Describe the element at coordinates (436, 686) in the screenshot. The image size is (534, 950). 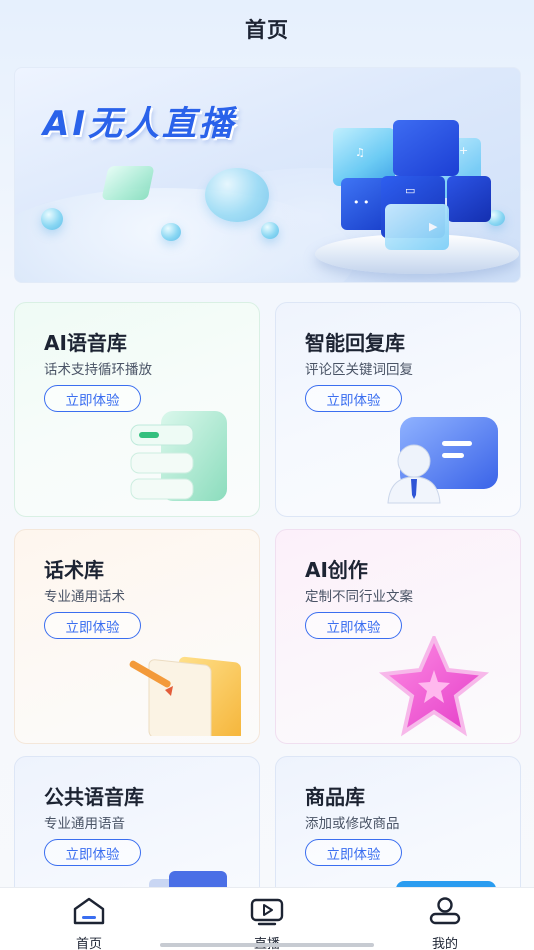
I see `star-icon` at that location.